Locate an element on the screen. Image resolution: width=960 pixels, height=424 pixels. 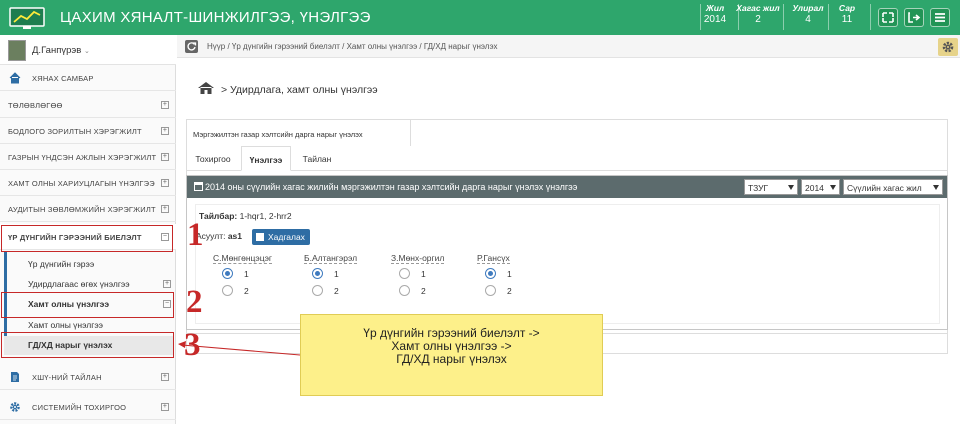
sidebar-item-policy: БОДЛОГО ЗОРИЛТЫН ХЭРЭГЖИЛТ + is located at coordinates (88, 131).